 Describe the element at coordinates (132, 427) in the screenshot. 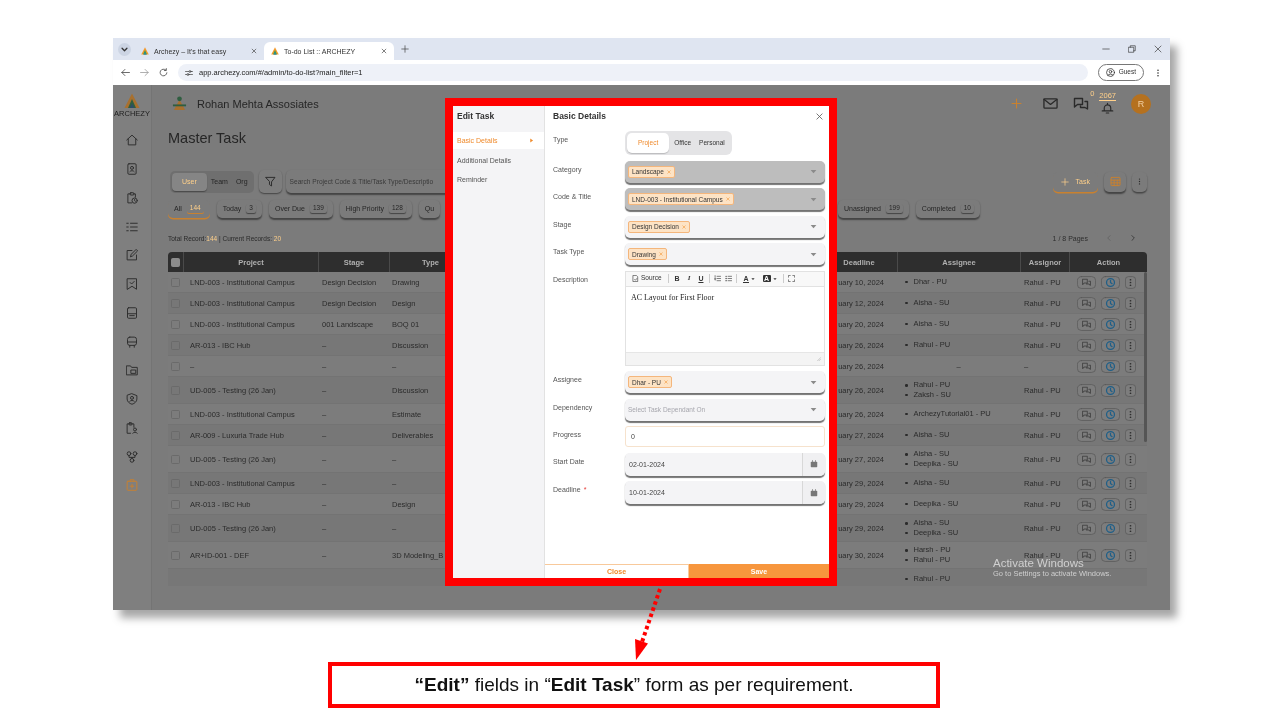

I see `clipboard-user-icon` at that location.